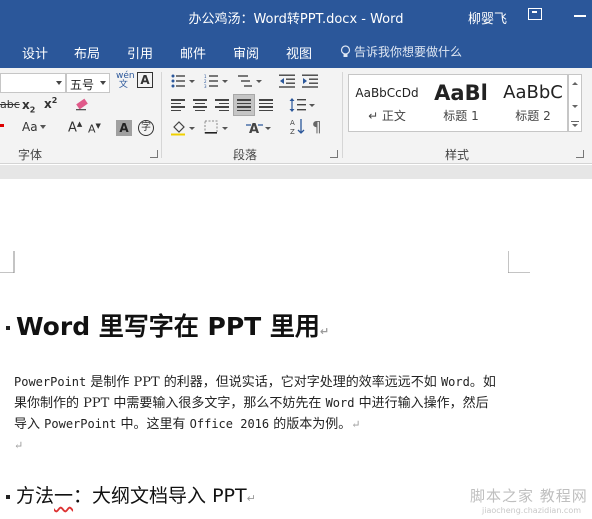 The width and height of the screenshot is (592, 519). Describe the element at coordinates (387, 103) in the screenshot. I see `style-normal: AaBbCcDd ↵ 正文` at that location.